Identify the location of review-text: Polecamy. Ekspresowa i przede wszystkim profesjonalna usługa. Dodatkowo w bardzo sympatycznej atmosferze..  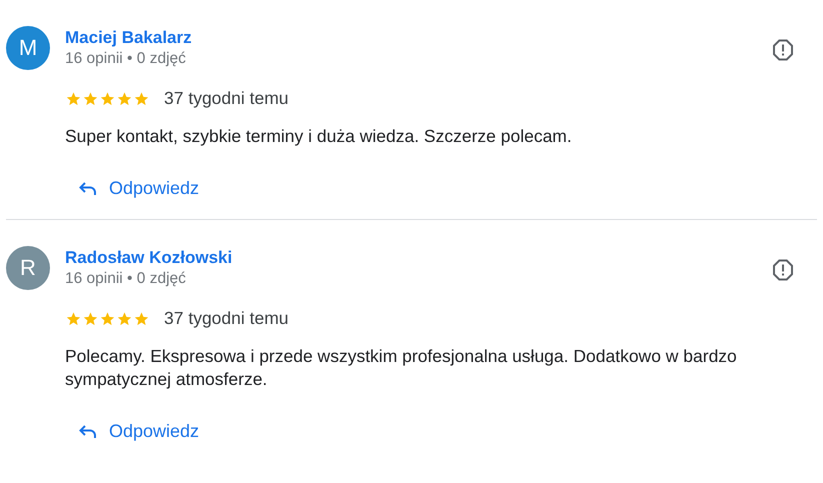
(401, 368).